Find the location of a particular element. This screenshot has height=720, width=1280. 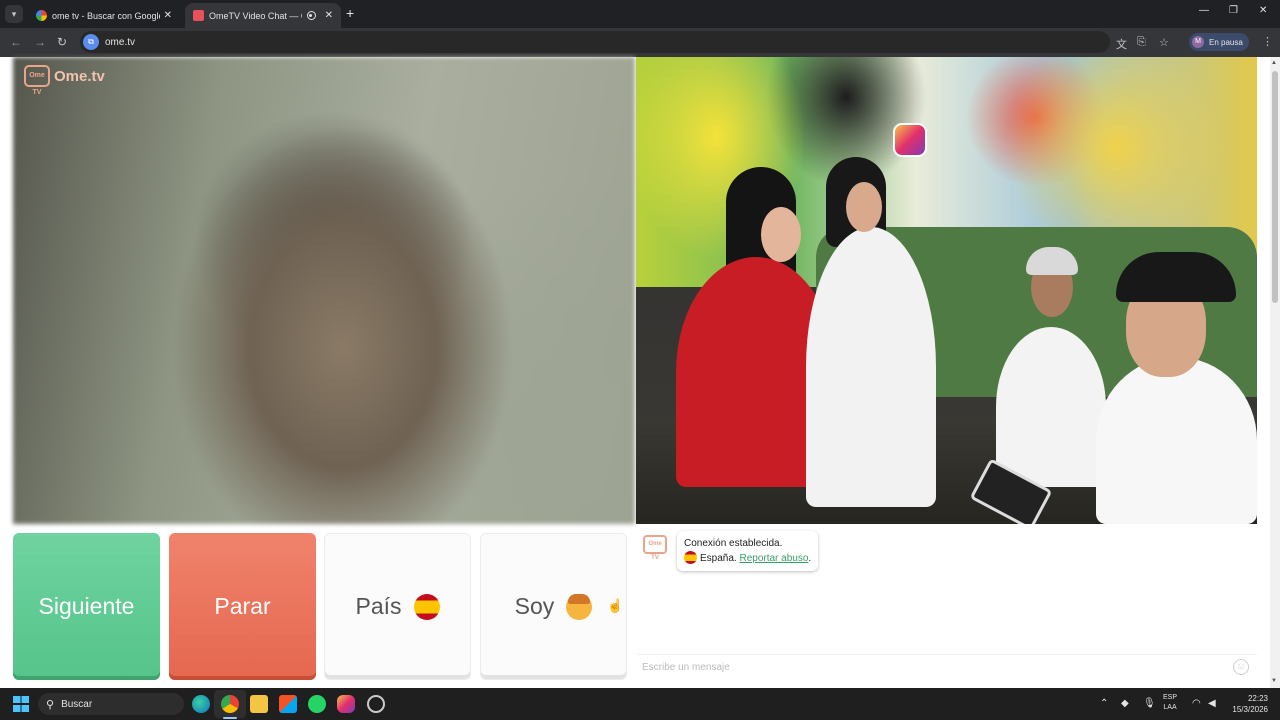

tab-ometv: OmeTV Video Chat — Ome ✕ is located at coordinates (263, 15).